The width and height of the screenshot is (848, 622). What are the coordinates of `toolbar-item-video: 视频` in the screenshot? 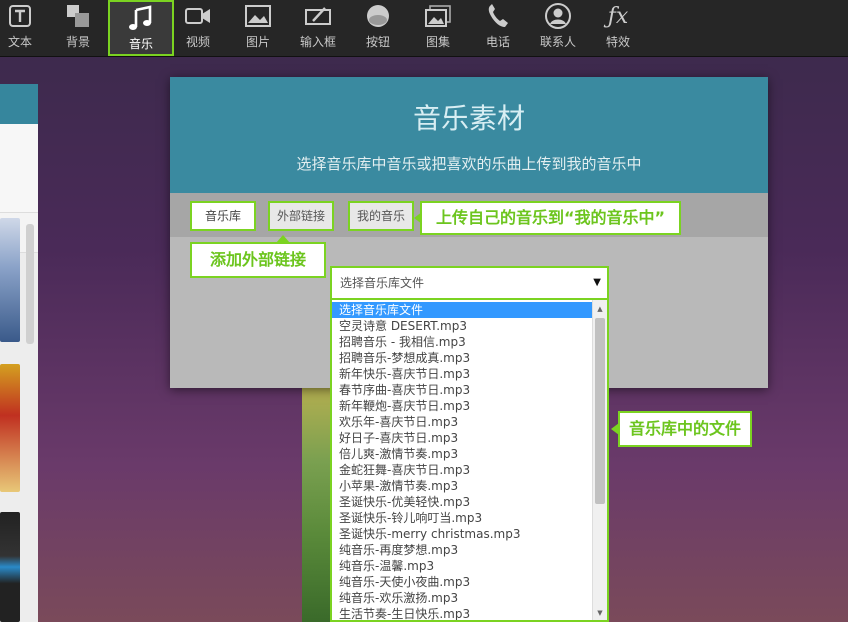 It's located at (198, 28).